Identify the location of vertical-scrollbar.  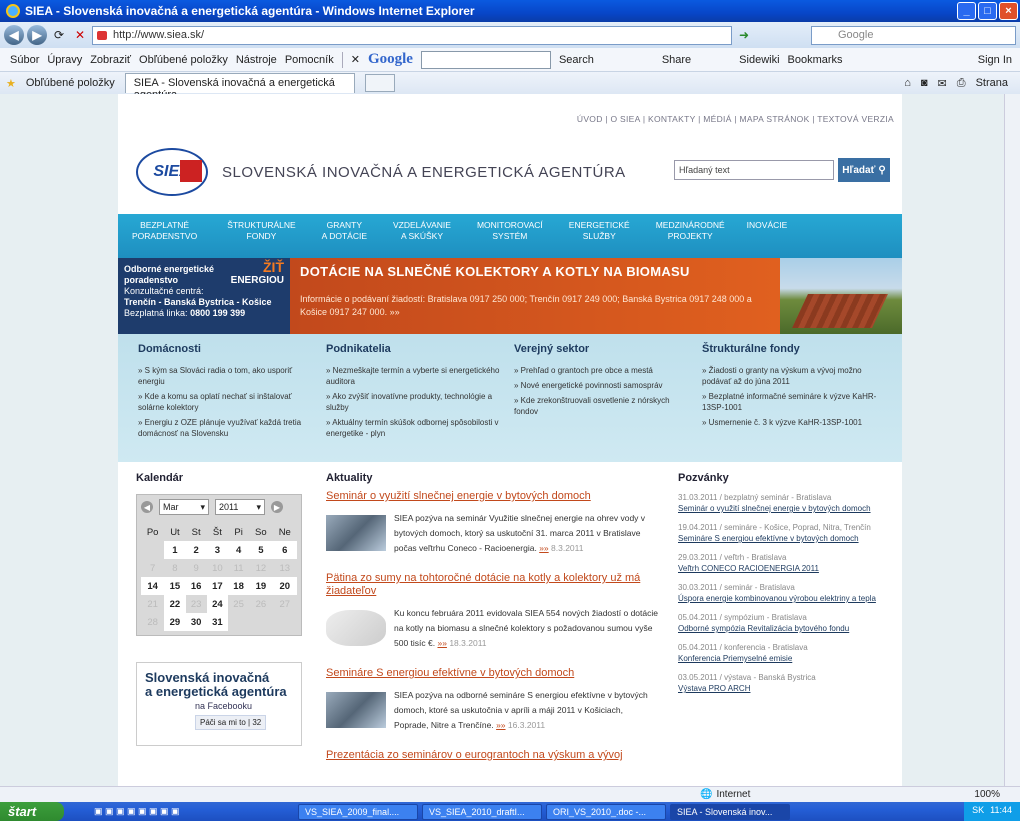
(1012, 440).